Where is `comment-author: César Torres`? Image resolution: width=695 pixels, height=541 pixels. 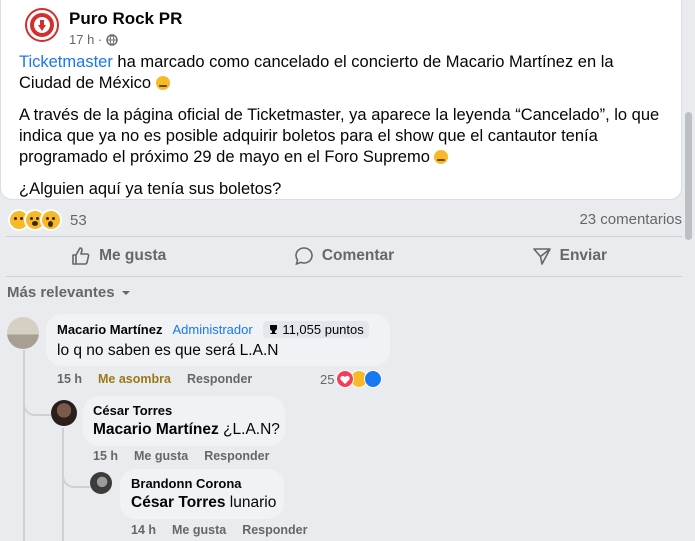 comment-author: César Torres is located at coordinates (132, 410).